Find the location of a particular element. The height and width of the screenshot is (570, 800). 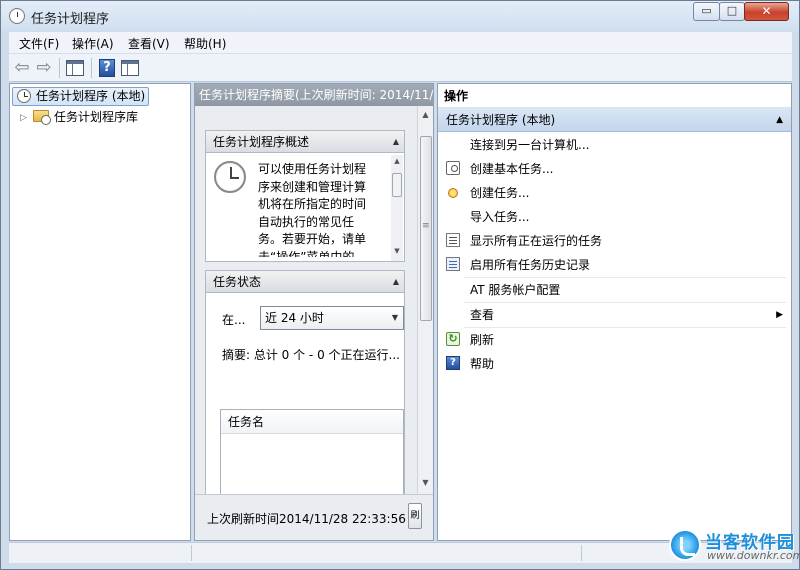

back-arrow-icon: ⇦ is located at coordinates (22, 67).